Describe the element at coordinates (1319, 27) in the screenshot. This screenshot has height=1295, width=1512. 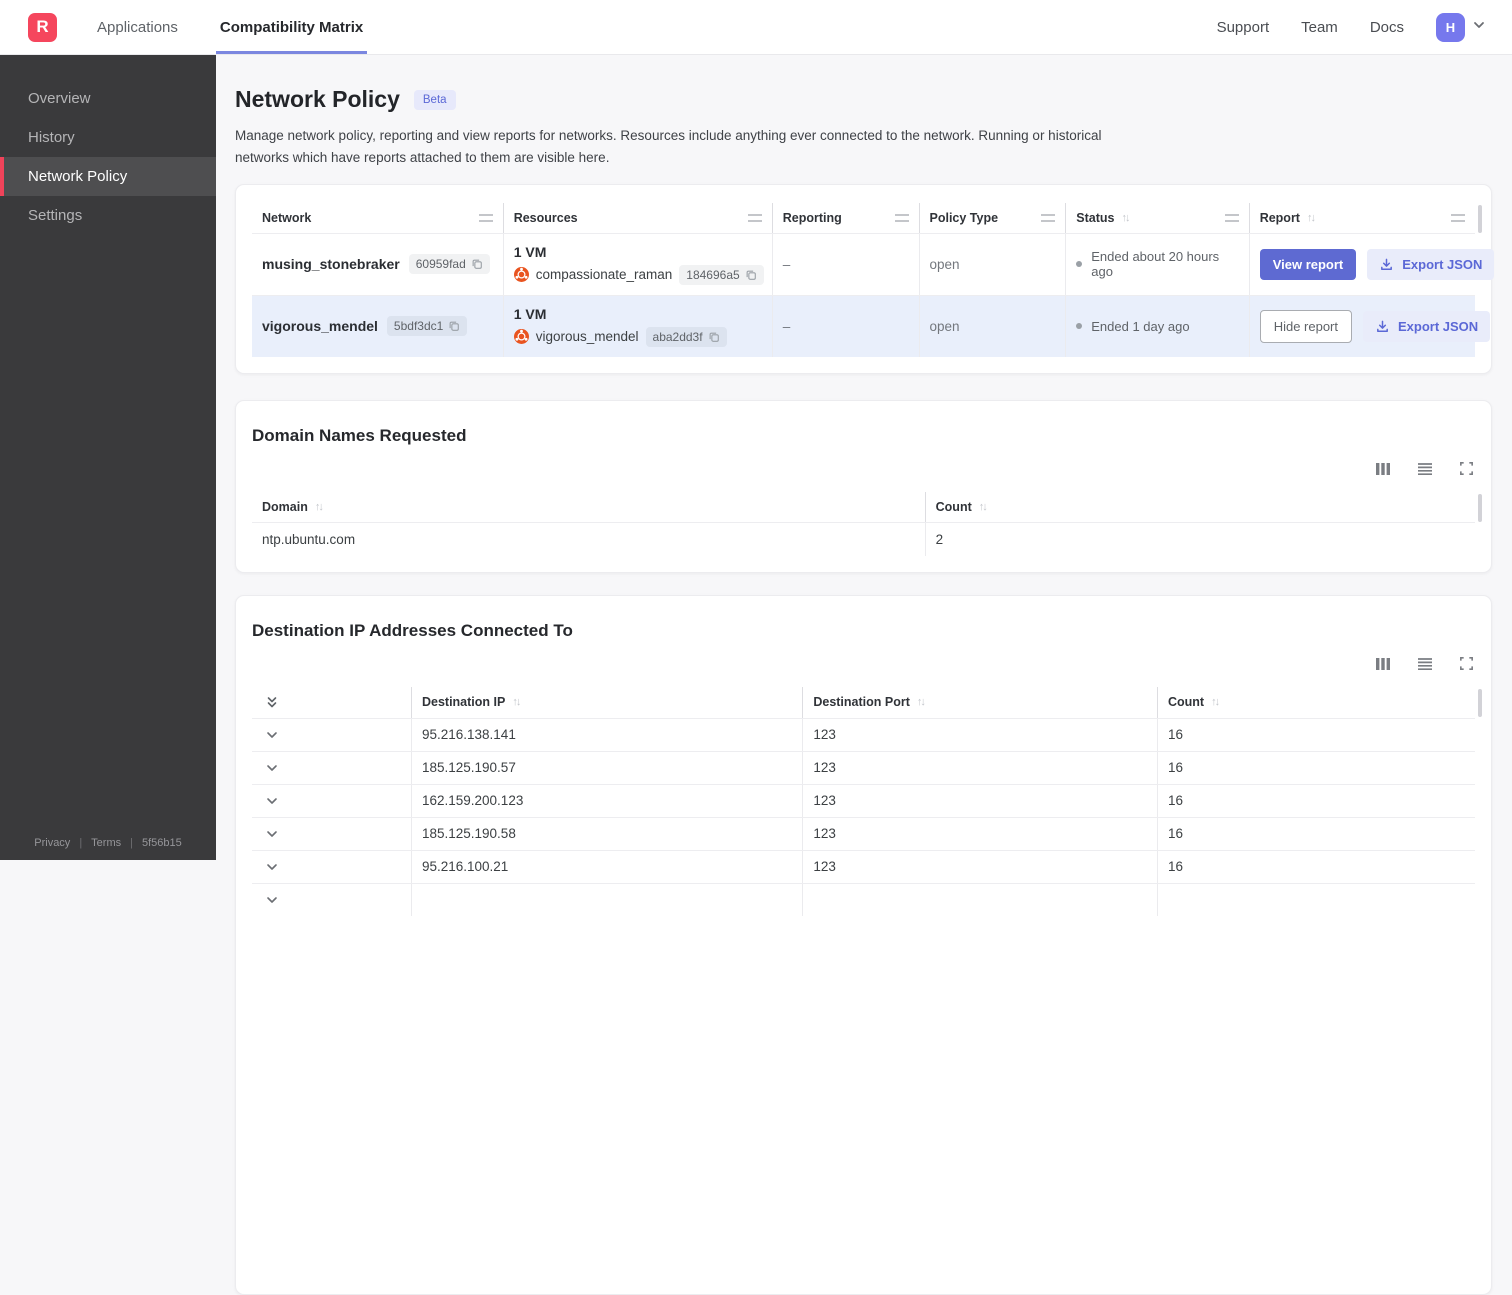
I see `team-link: Team` at that location.